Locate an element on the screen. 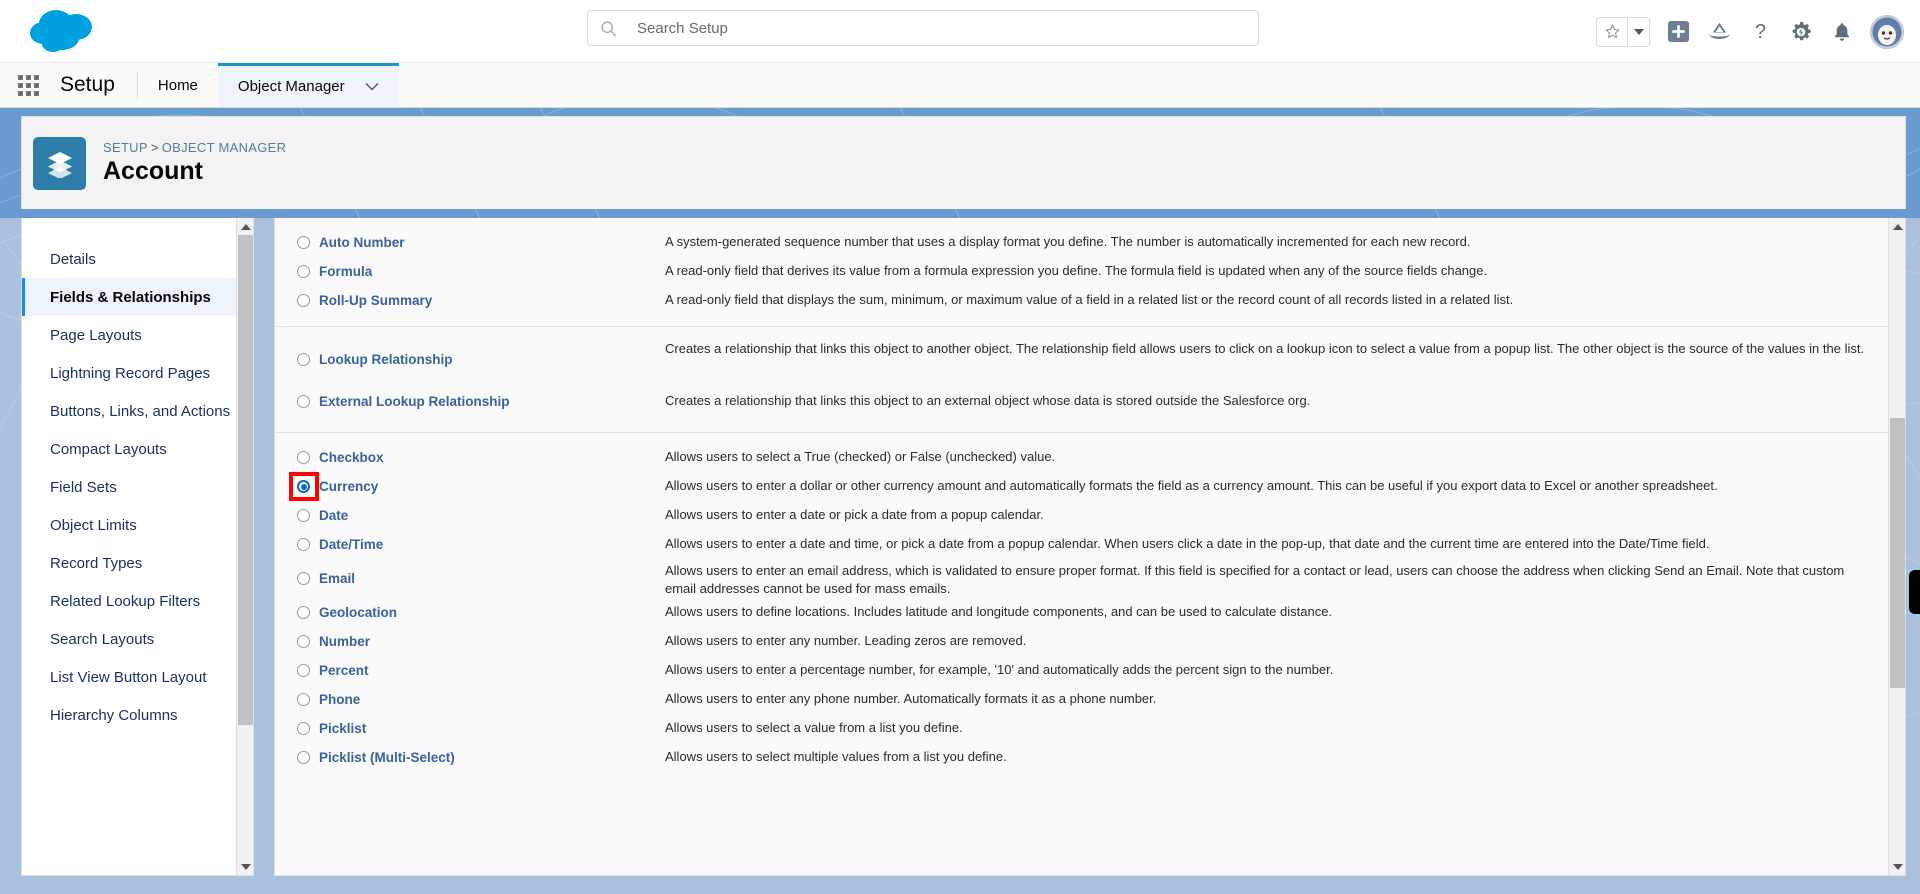 This screenshot has height=894, width=1920. sidebar-item-label: Record Types is located at coordinates (96, 563).